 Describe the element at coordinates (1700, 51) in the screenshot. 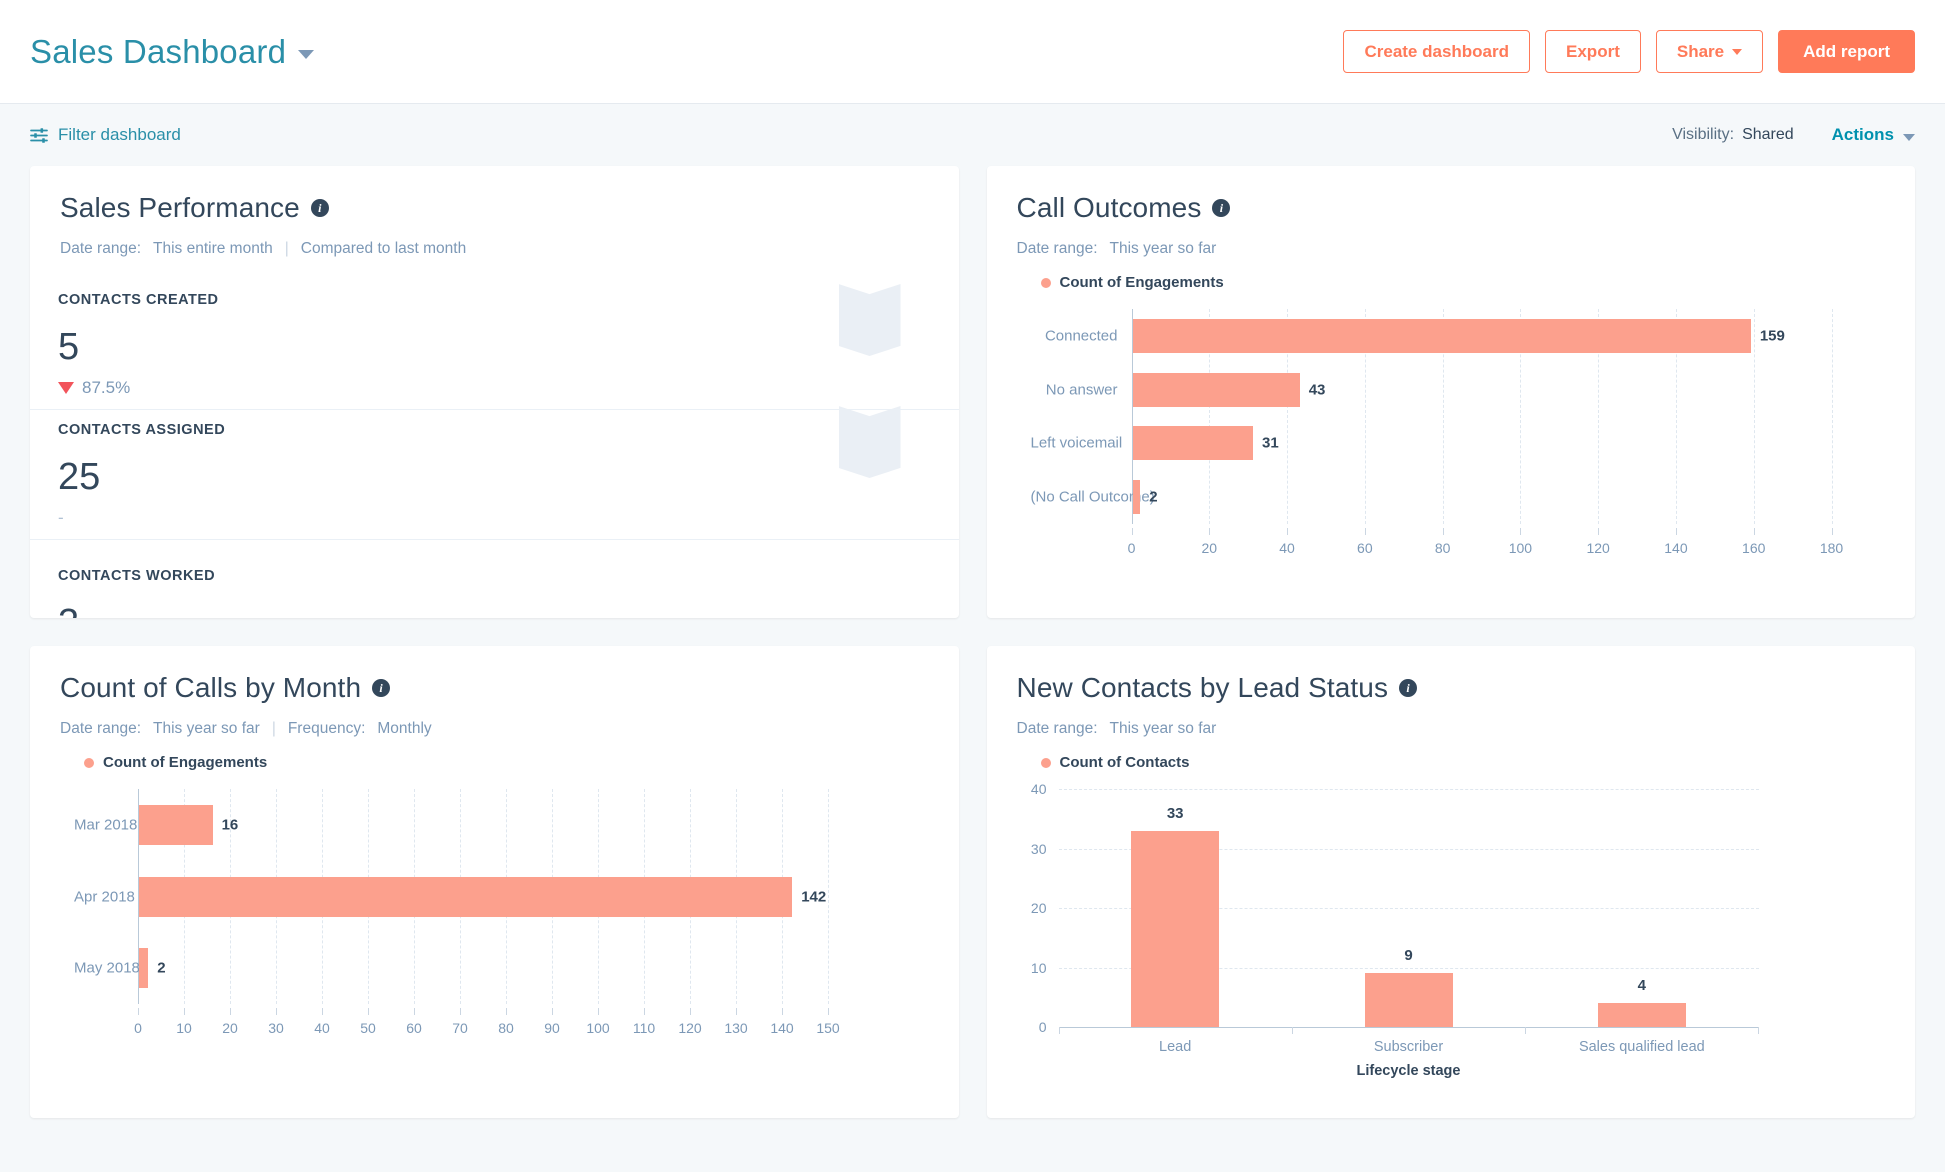

I see `share-button-label: Share` at that location.